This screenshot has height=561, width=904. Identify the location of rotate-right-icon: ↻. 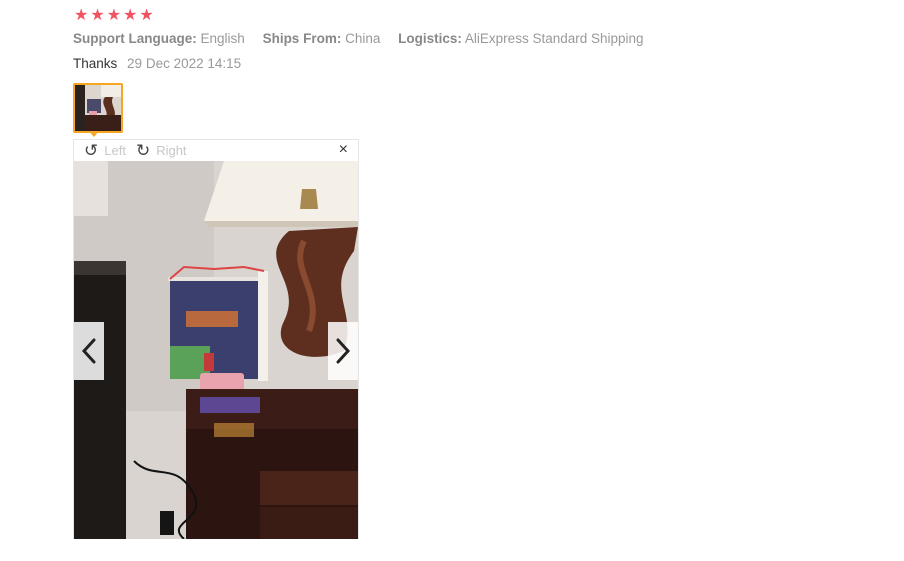
(143, 150).